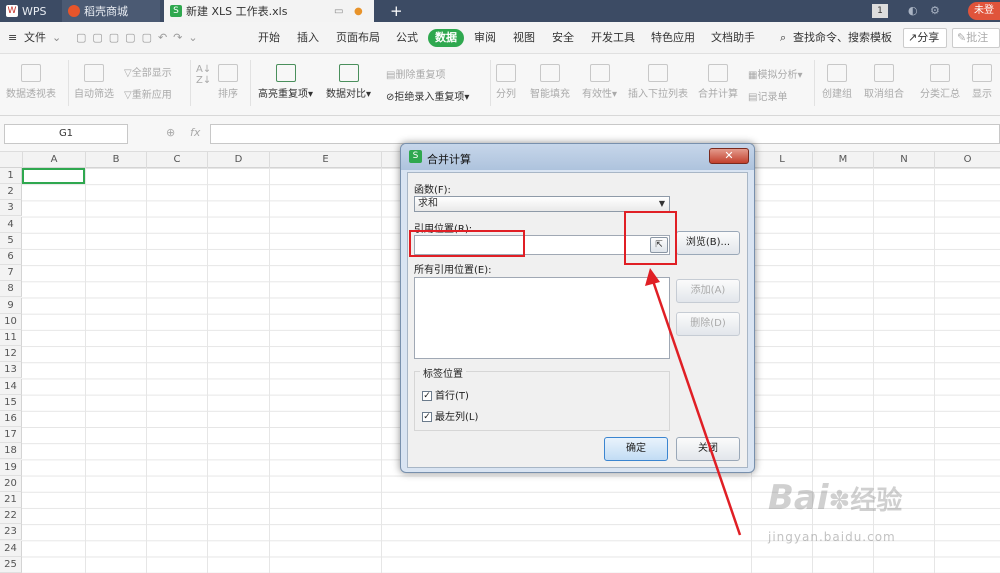 The image size is (1000, 573). I want to click on row-header: 6, so click(11, 257).